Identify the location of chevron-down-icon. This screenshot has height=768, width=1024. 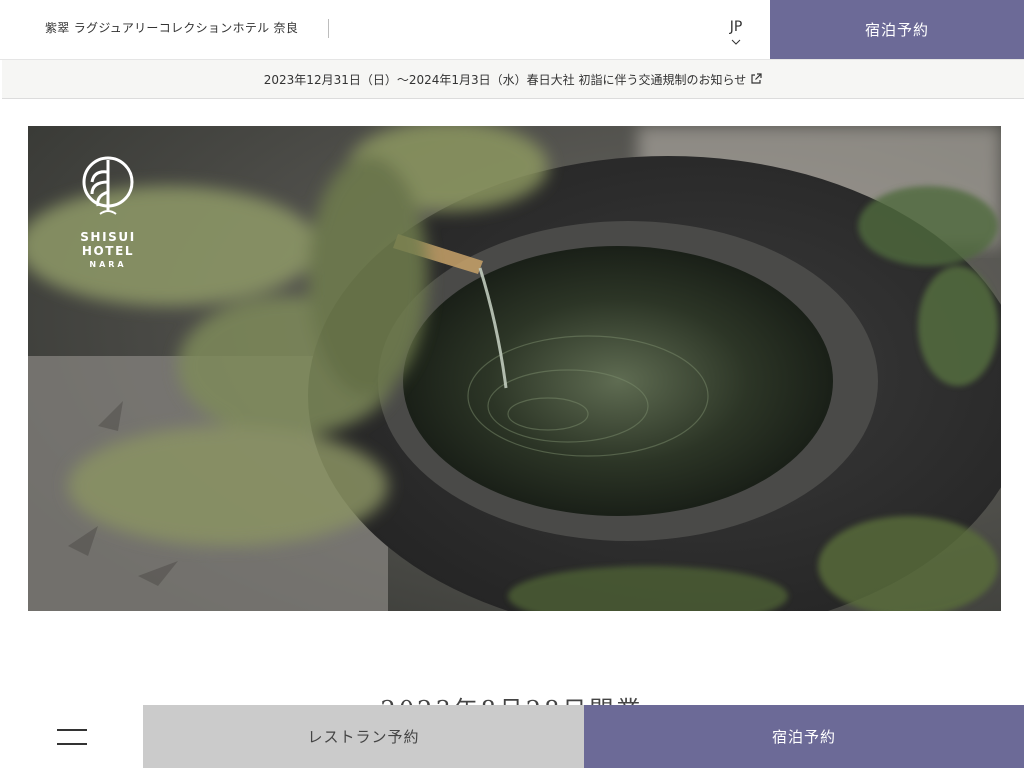
(736, 42).